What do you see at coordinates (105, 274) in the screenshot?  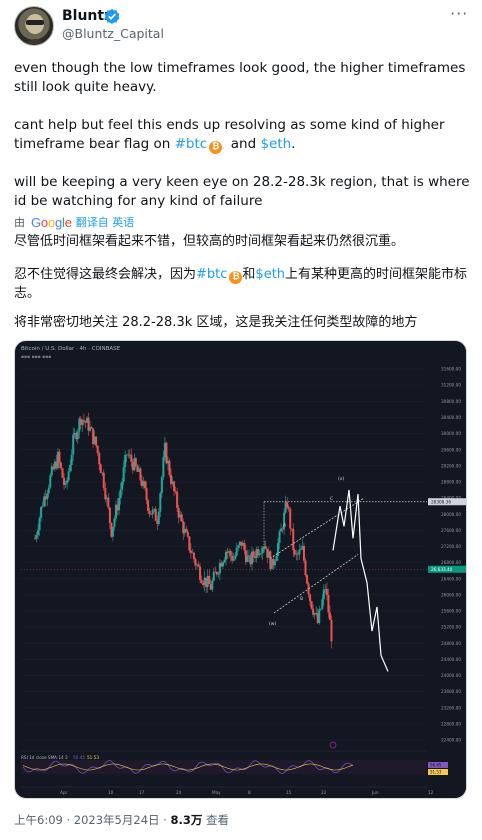 I see `translation-text: 忍不住觉得这最终会解决，因为` at bounding box center [105, 274].